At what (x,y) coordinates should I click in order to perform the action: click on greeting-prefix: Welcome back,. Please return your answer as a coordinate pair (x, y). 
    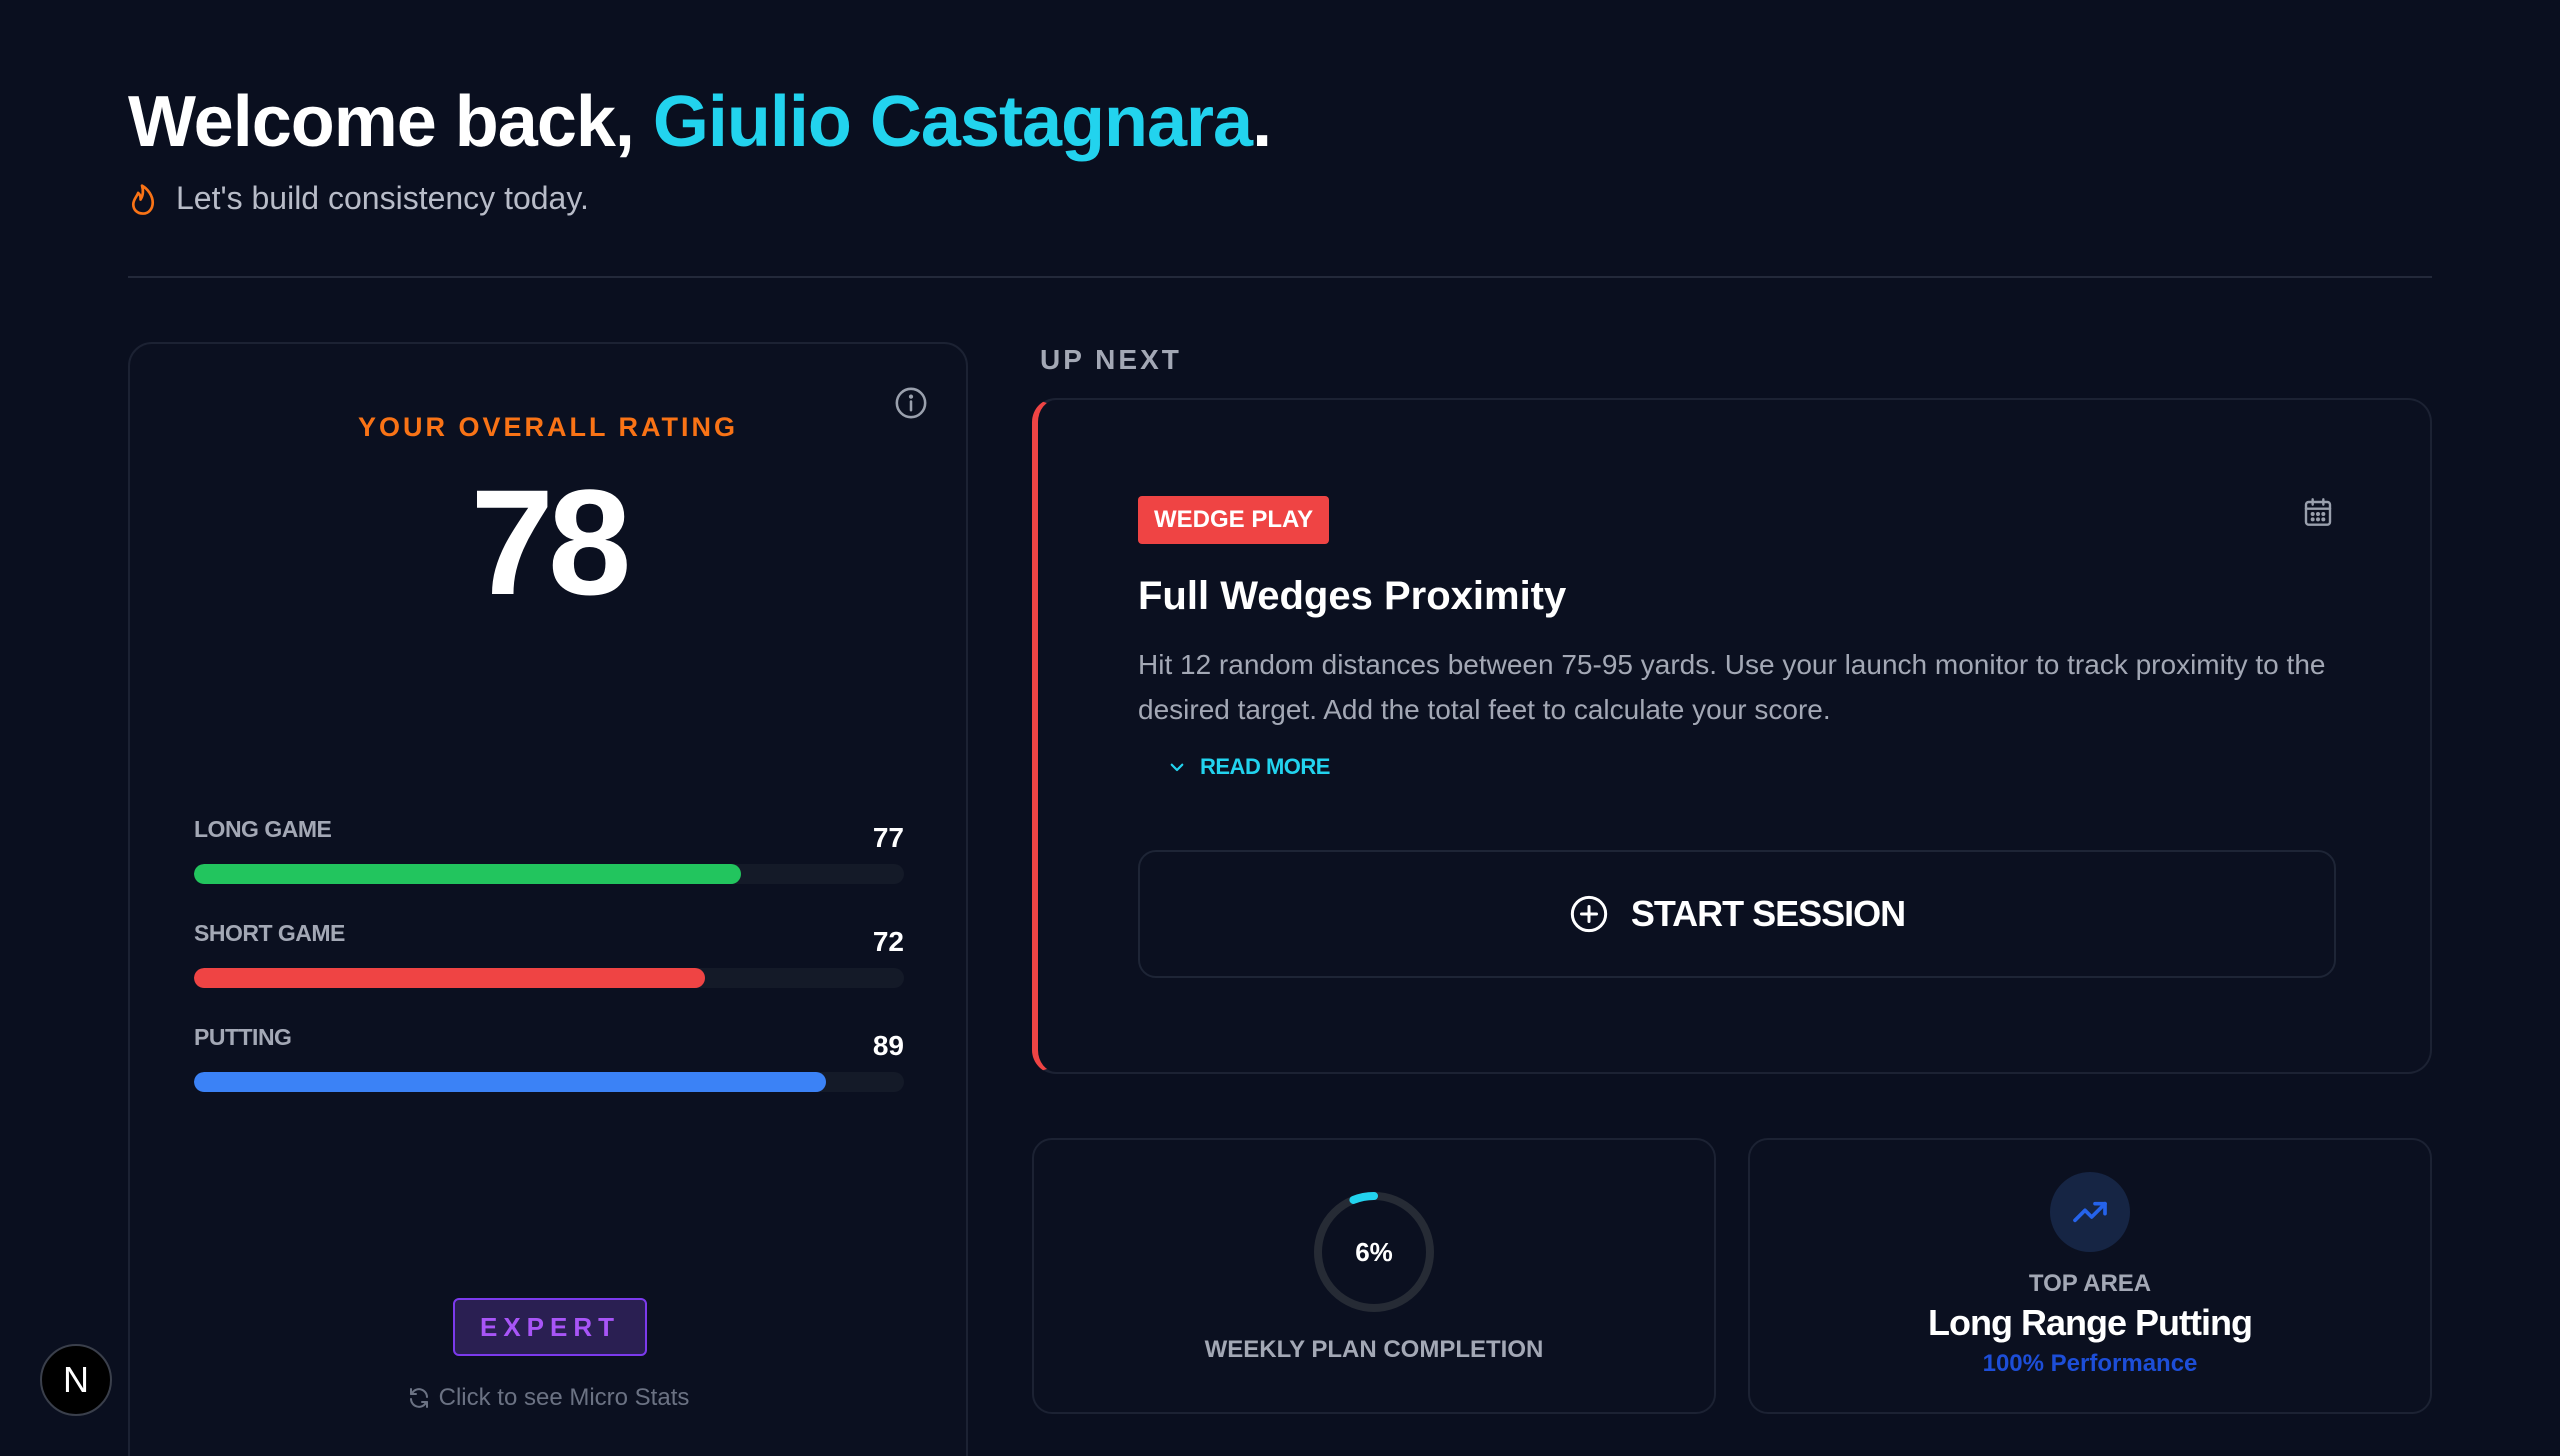
    Looking at the image, I should click on (390, 122).